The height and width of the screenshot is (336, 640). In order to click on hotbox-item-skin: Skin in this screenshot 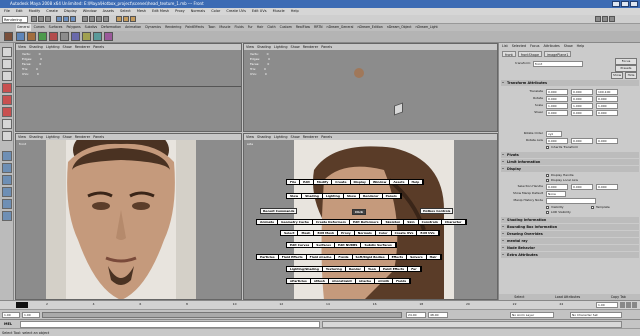, I will do `click(411, 222)`.